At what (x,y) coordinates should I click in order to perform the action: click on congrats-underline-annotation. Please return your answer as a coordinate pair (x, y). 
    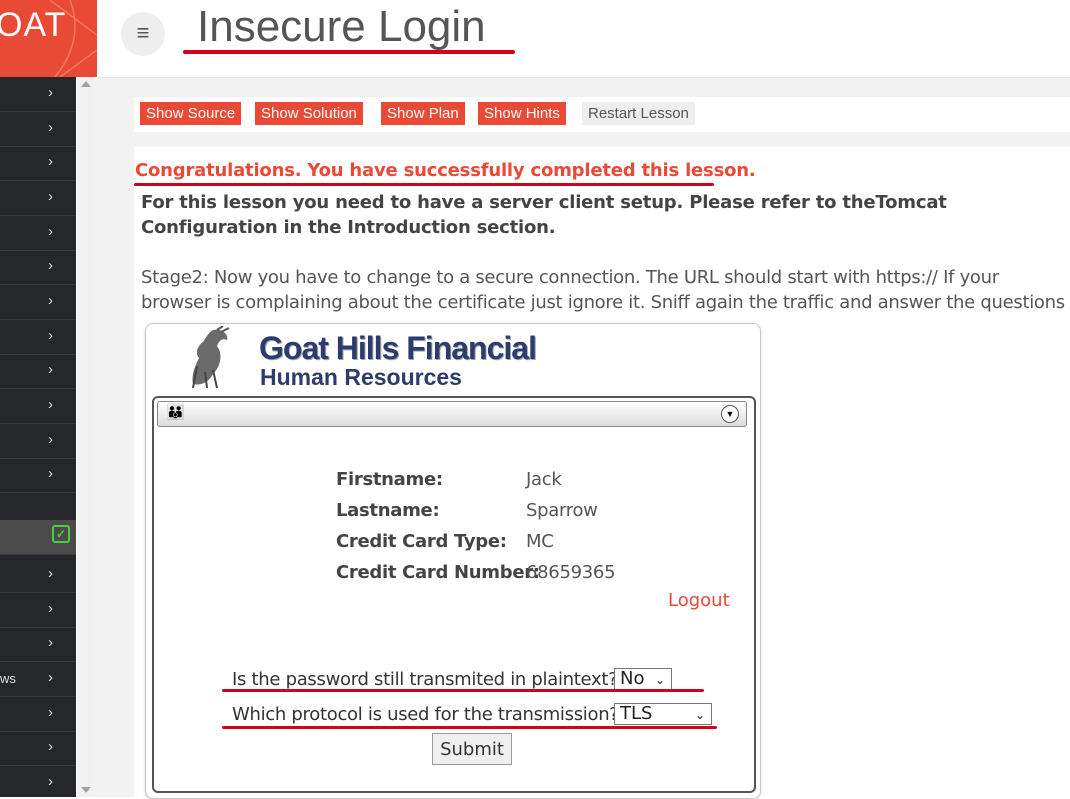
    Looking at the image, I should click on (424, 184).